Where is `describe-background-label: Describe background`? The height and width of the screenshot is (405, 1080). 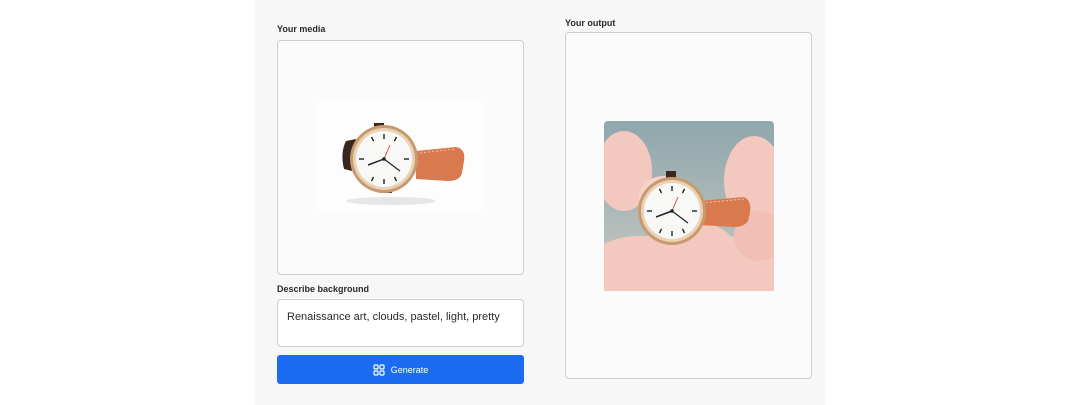
describe-background-label: Describe background is located at coordinates (323, 289).